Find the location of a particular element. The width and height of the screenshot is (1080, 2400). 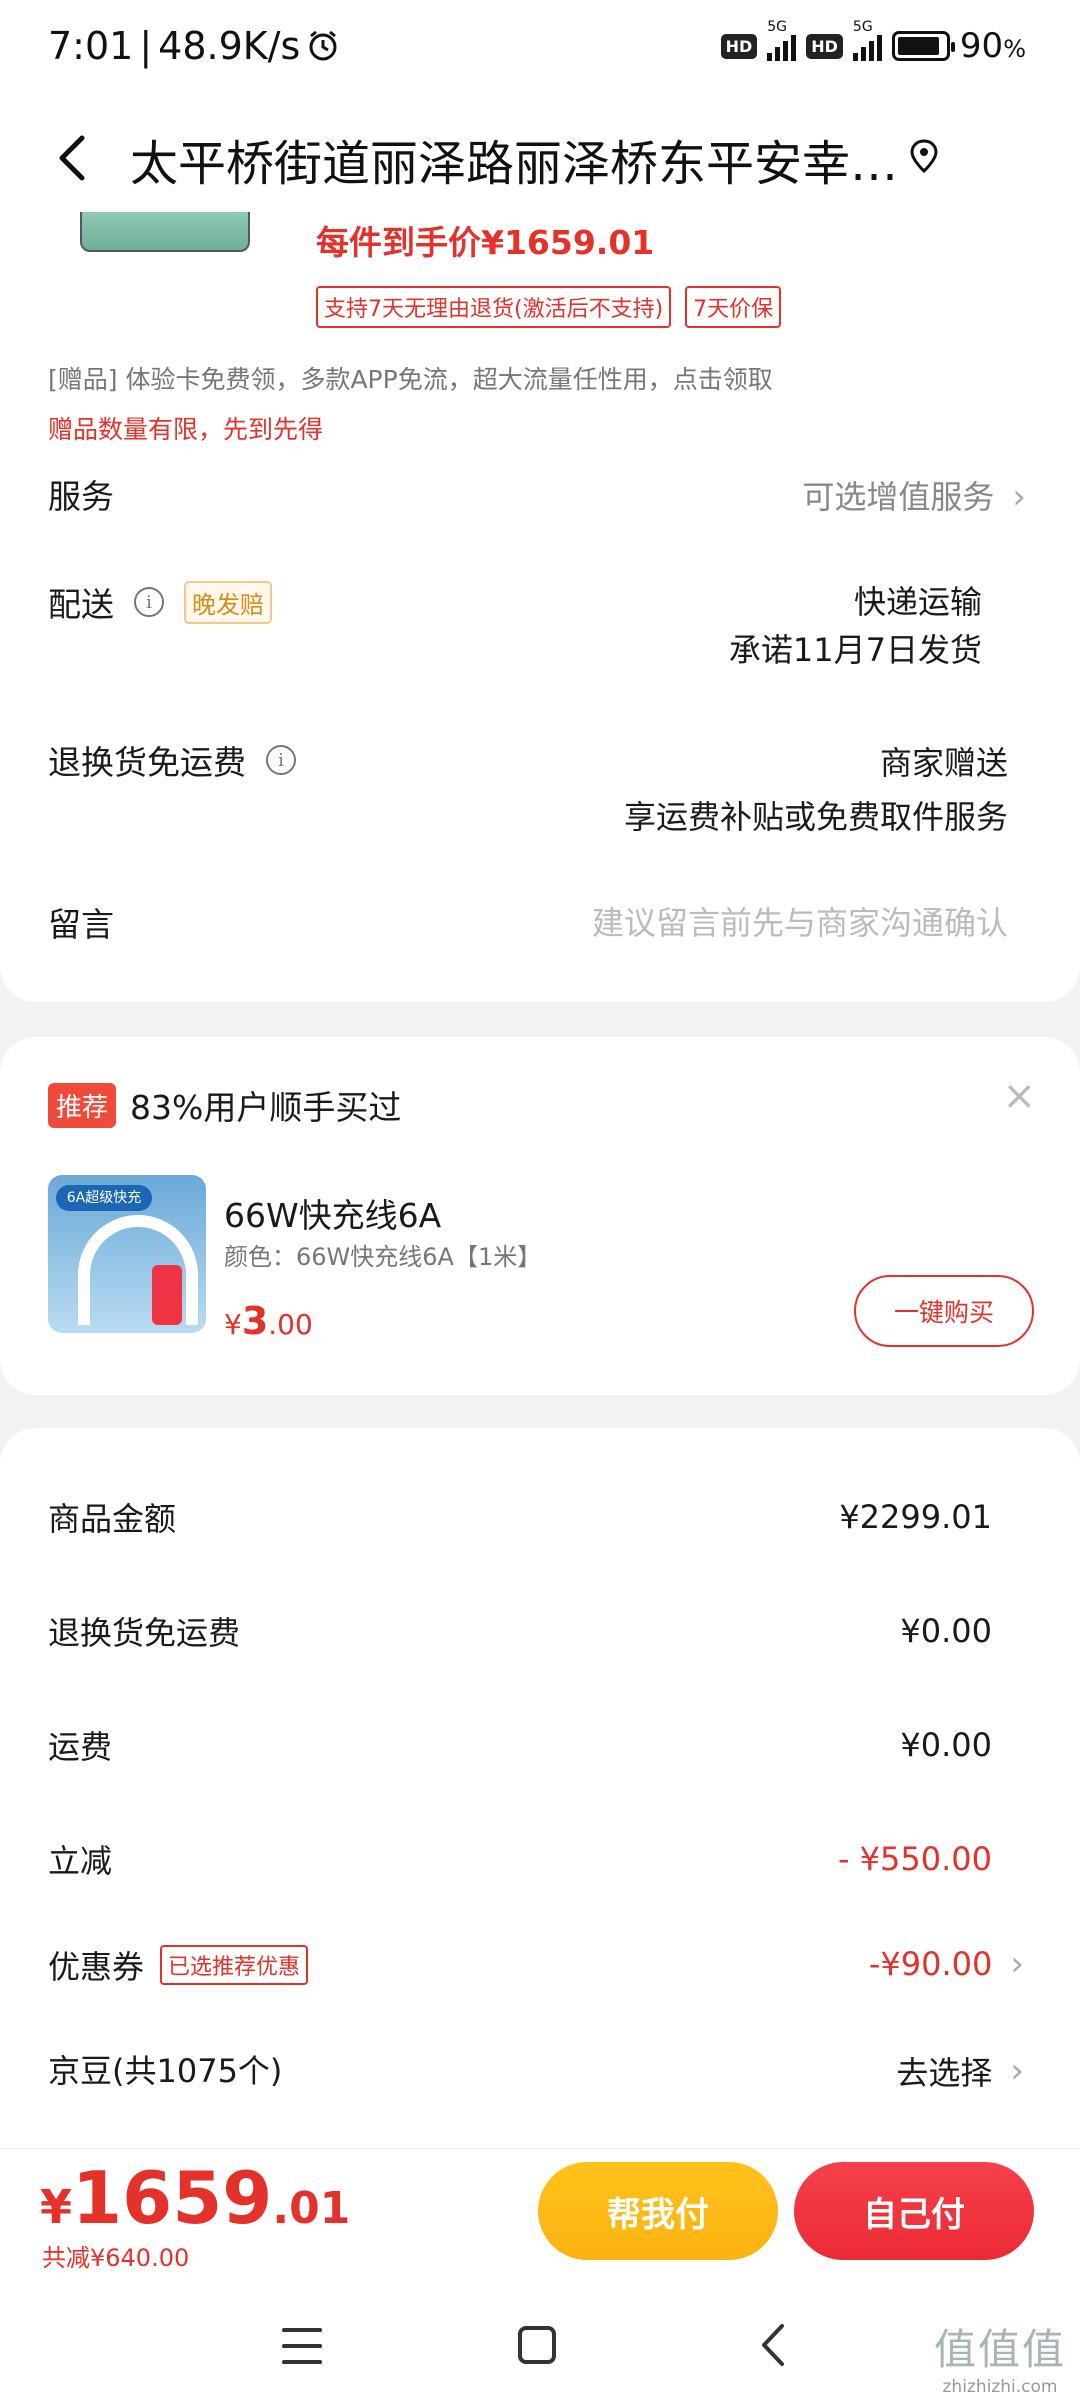

summary-value-shipping: ¥0.00 is located at coordinates (946, 1745).